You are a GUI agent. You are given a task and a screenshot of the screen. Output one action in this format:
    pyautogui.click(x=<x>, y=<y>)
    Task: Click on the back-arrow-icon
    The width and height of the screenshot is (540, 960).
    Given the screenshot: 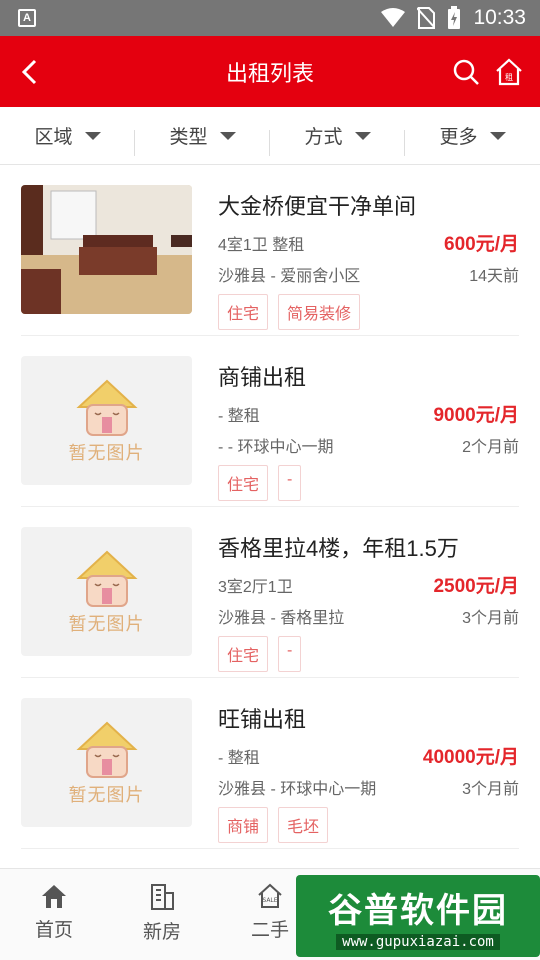 What is the action you would take?
    pyautogui.click(x=30, y=72)
    